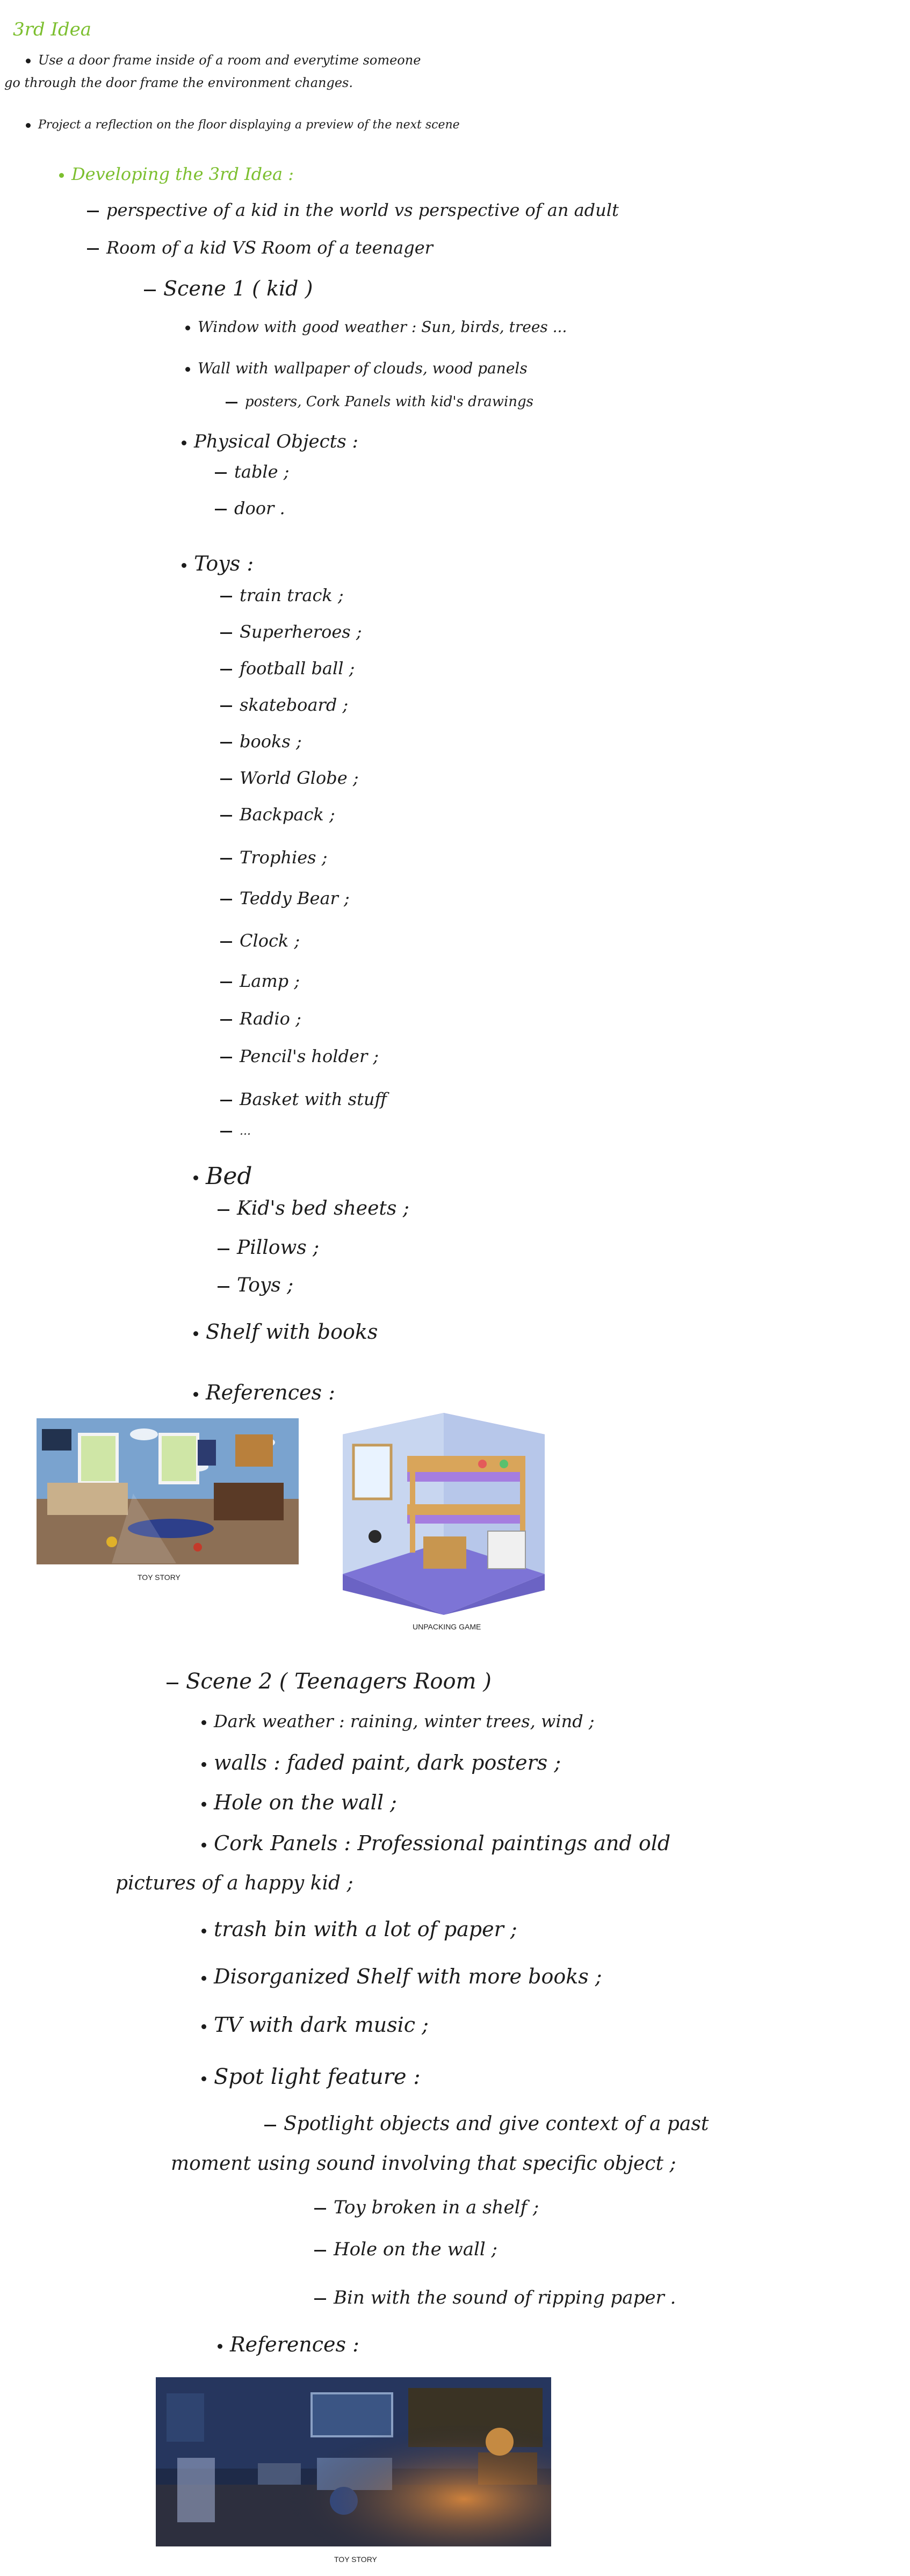  What do you see at coordinates (447, 1627) in the screenshot?
I see `ref-caption-unpacking: UNPACKING GAME` at bounding box center [447, 1627].